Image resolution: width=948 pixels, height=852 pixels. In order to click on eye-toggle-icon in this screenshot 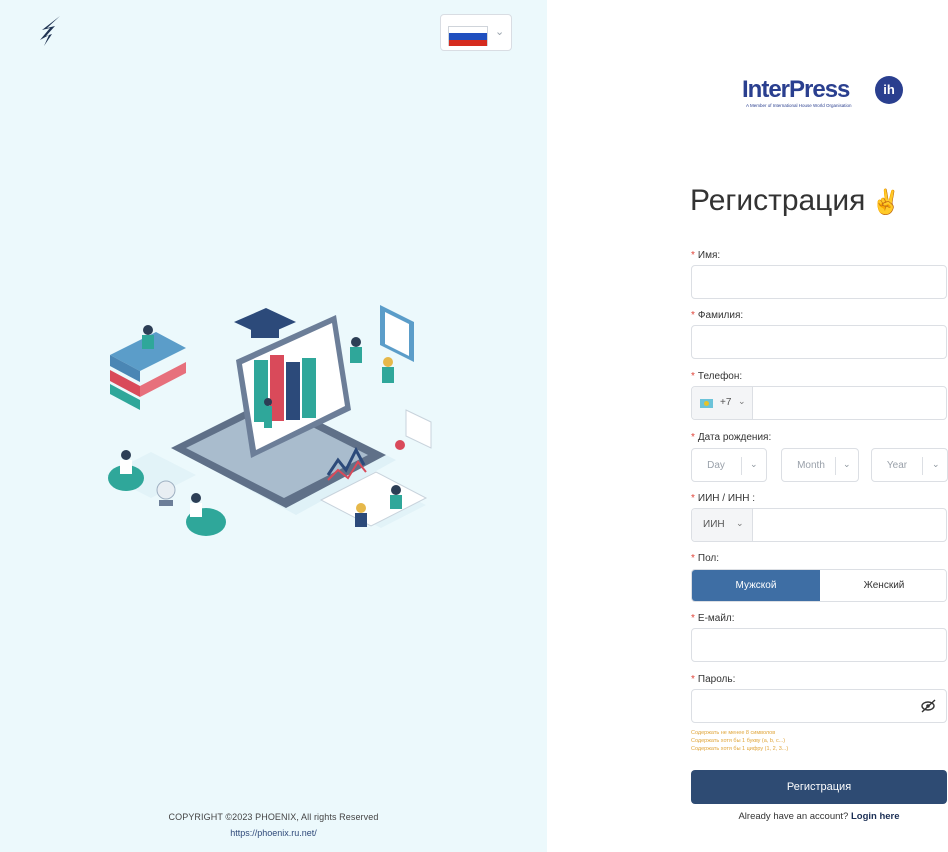, I will do `click(929, 706)`.